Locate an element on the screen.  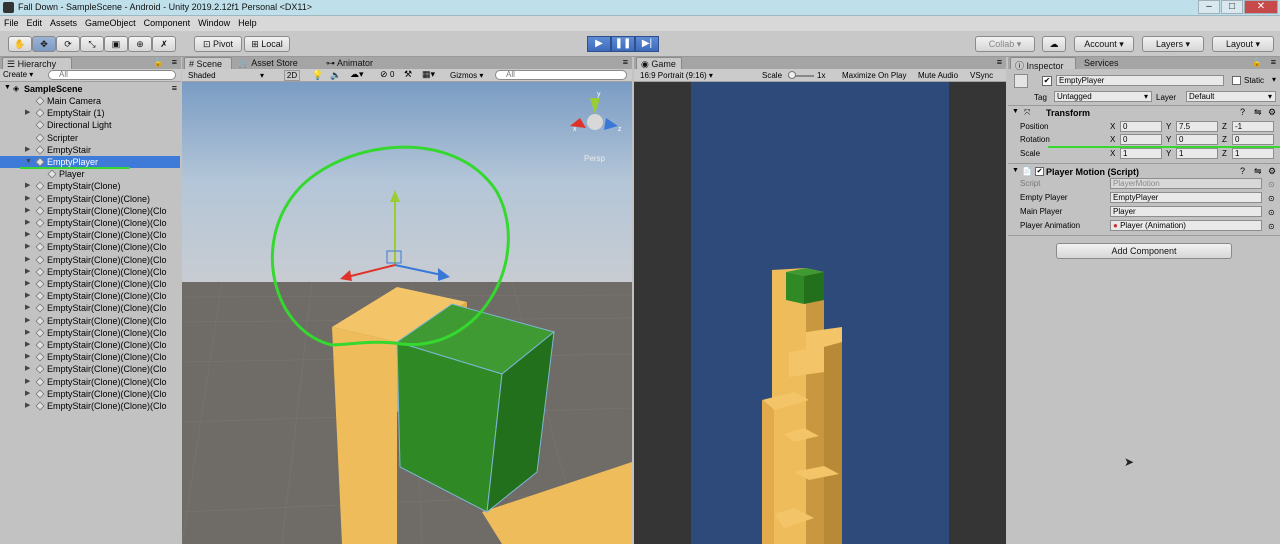
rotation-z-field: 0 is located at coordinates (1253, 139).